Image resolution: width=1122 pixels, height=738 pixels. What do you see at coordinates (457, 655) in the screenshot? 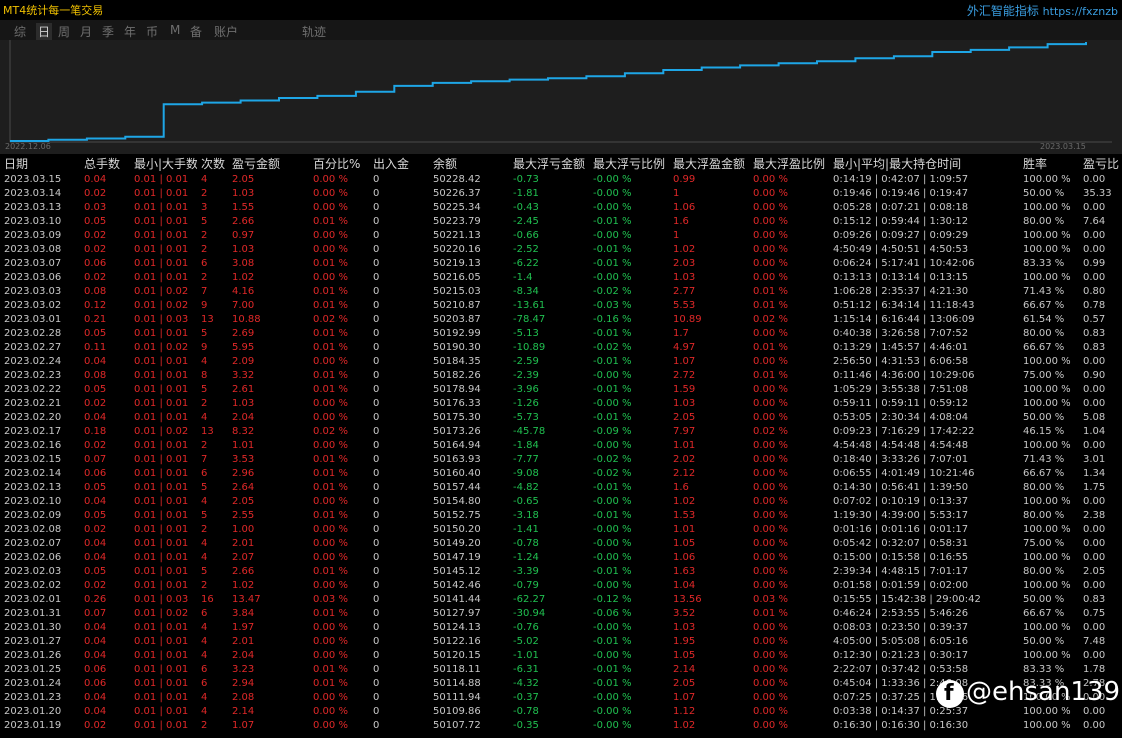
I see `table-cell: 50120.15` at bounding box center [457, 655].